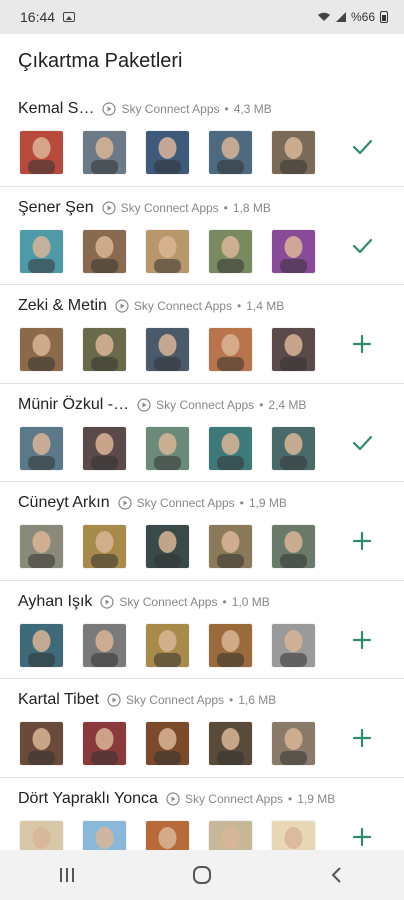  I want to click on sticker-pack-row: Münir Özkul -… Sky Connect Apps • 2,4 MB, so click(202, 433).